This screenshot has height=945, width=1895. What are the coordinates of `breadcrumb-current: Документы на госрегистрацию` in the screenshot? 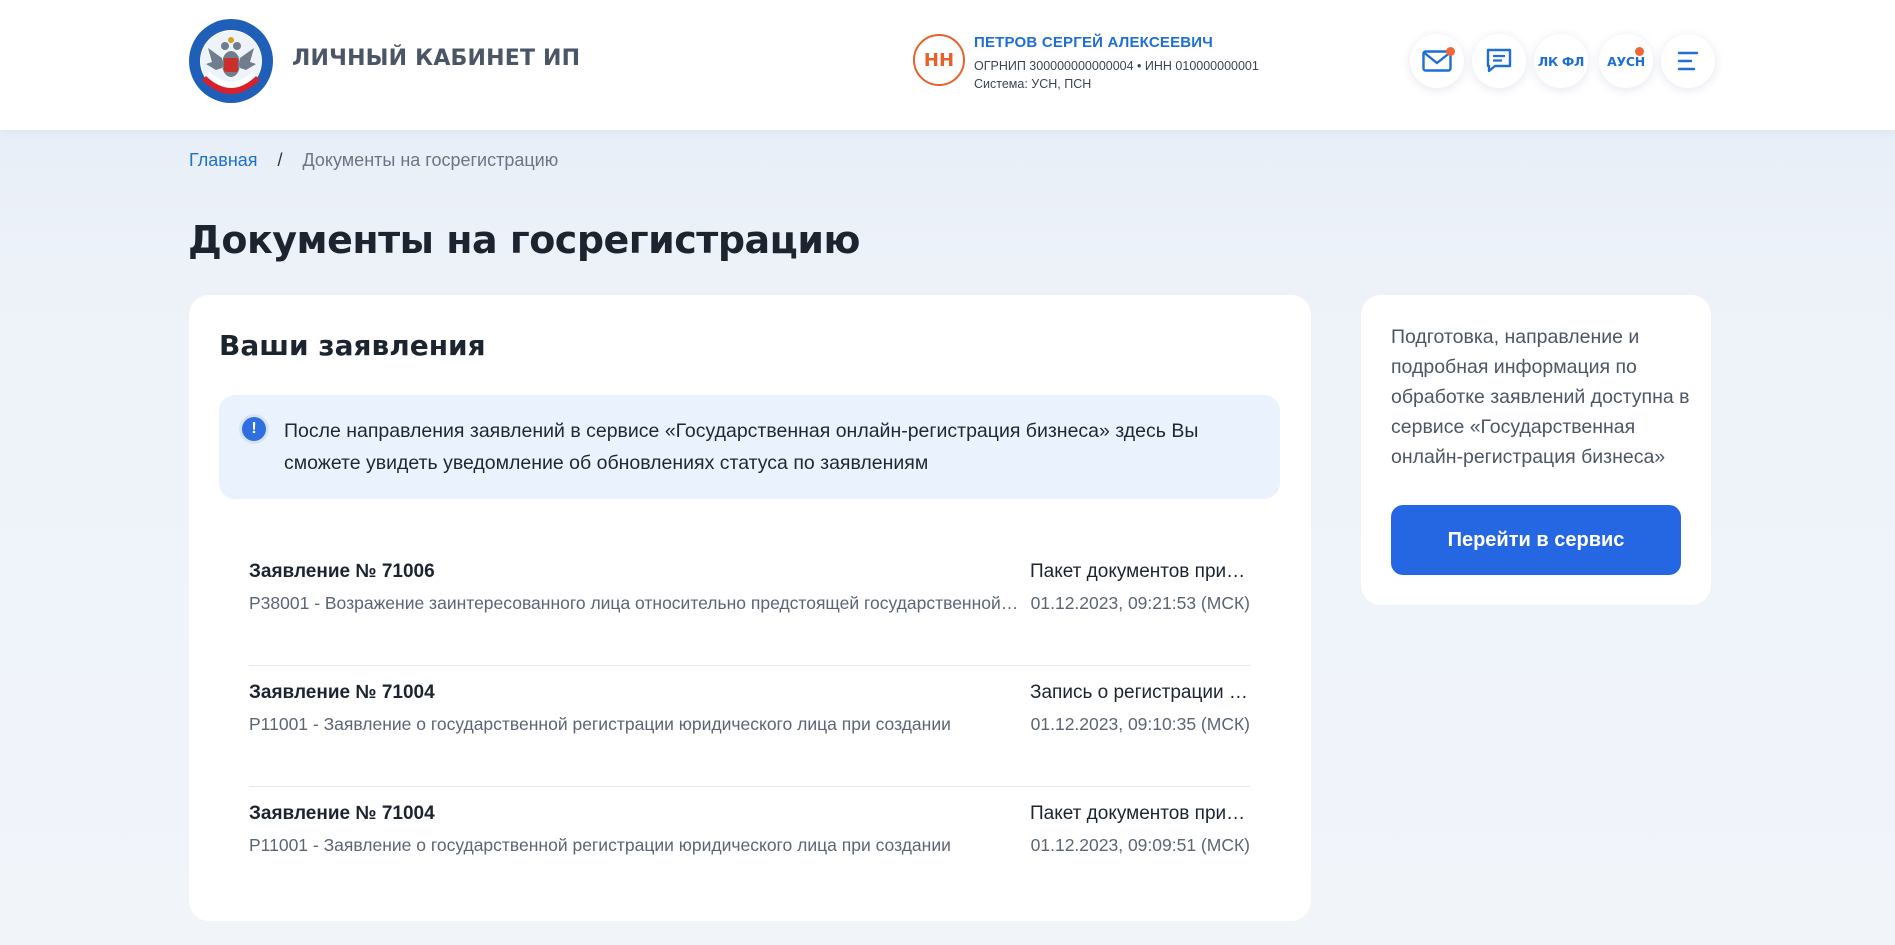 It's located at (430, 160).